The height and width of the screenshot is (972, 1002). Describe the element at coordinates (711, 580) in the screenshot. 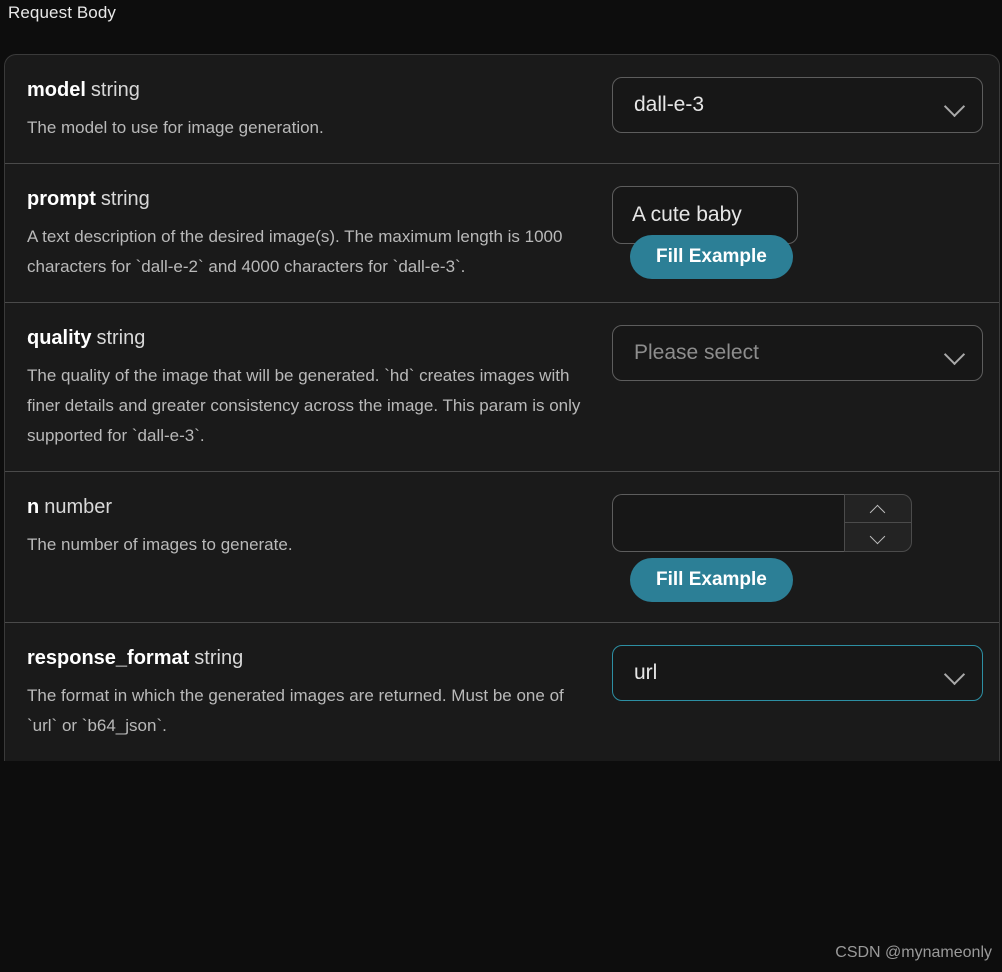

I see `fill-example-button-n: Fill Example` at that location.